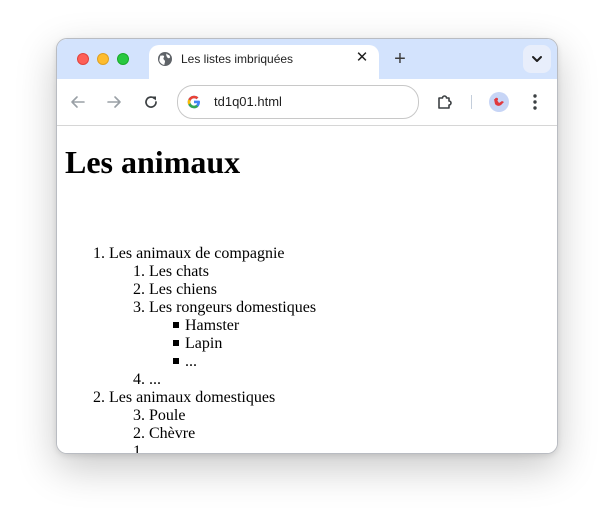 This screenshot has width=612, height=527. What do you see at coordinates (197, 253) in the screenshot?
I see `list-item-label: Les animaux de compagnie` at bounding box center [197, 253].